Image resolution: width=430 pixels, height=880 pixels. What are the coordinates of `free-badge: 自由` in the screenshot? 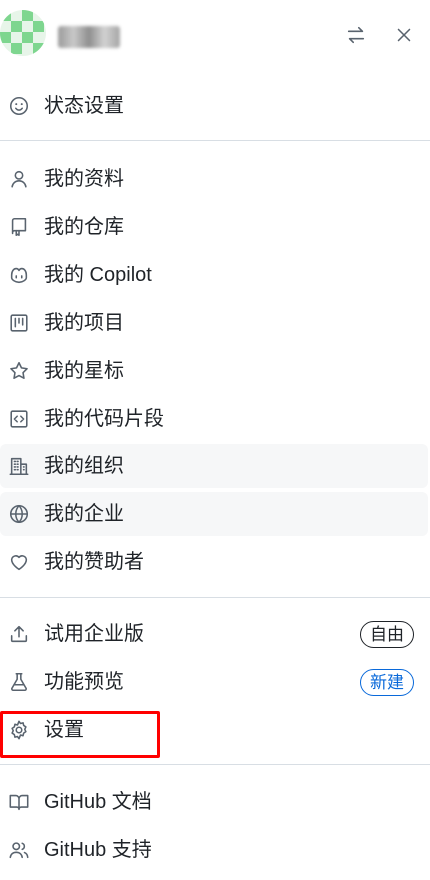 It's located at (387, 634).